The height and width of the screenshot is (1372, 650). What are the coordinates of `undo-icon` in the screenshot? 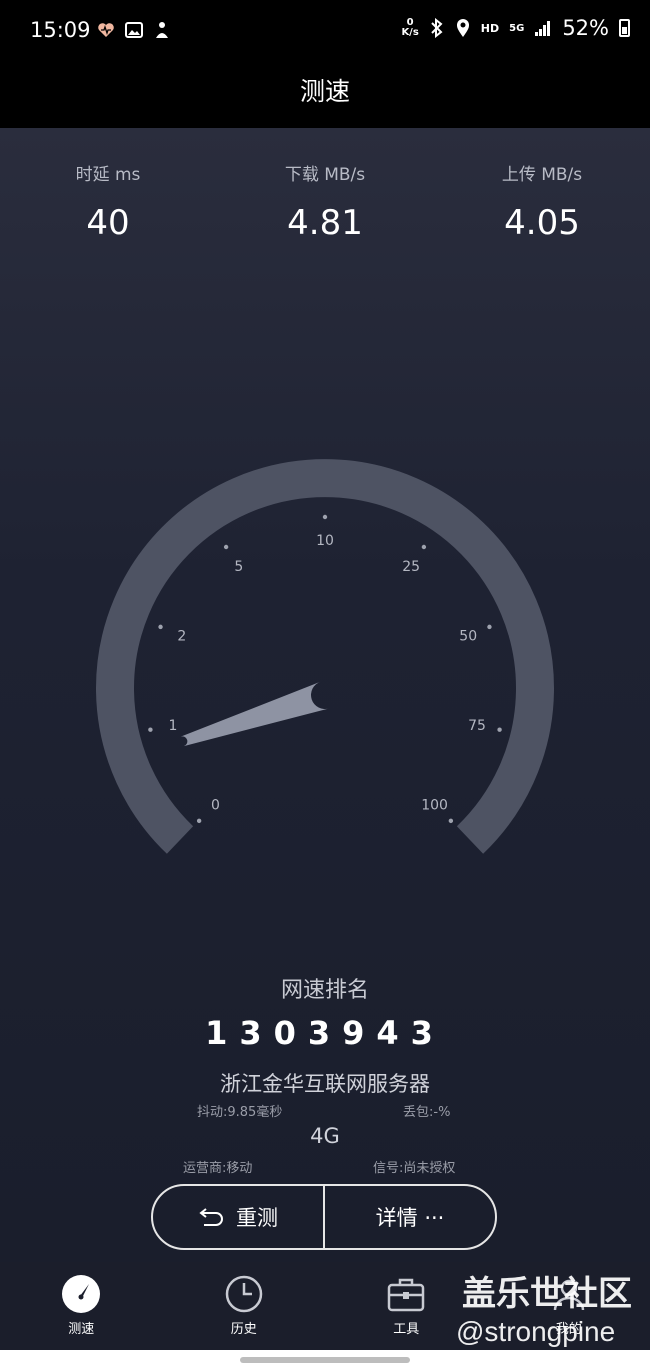 It's located at (211, 1217).